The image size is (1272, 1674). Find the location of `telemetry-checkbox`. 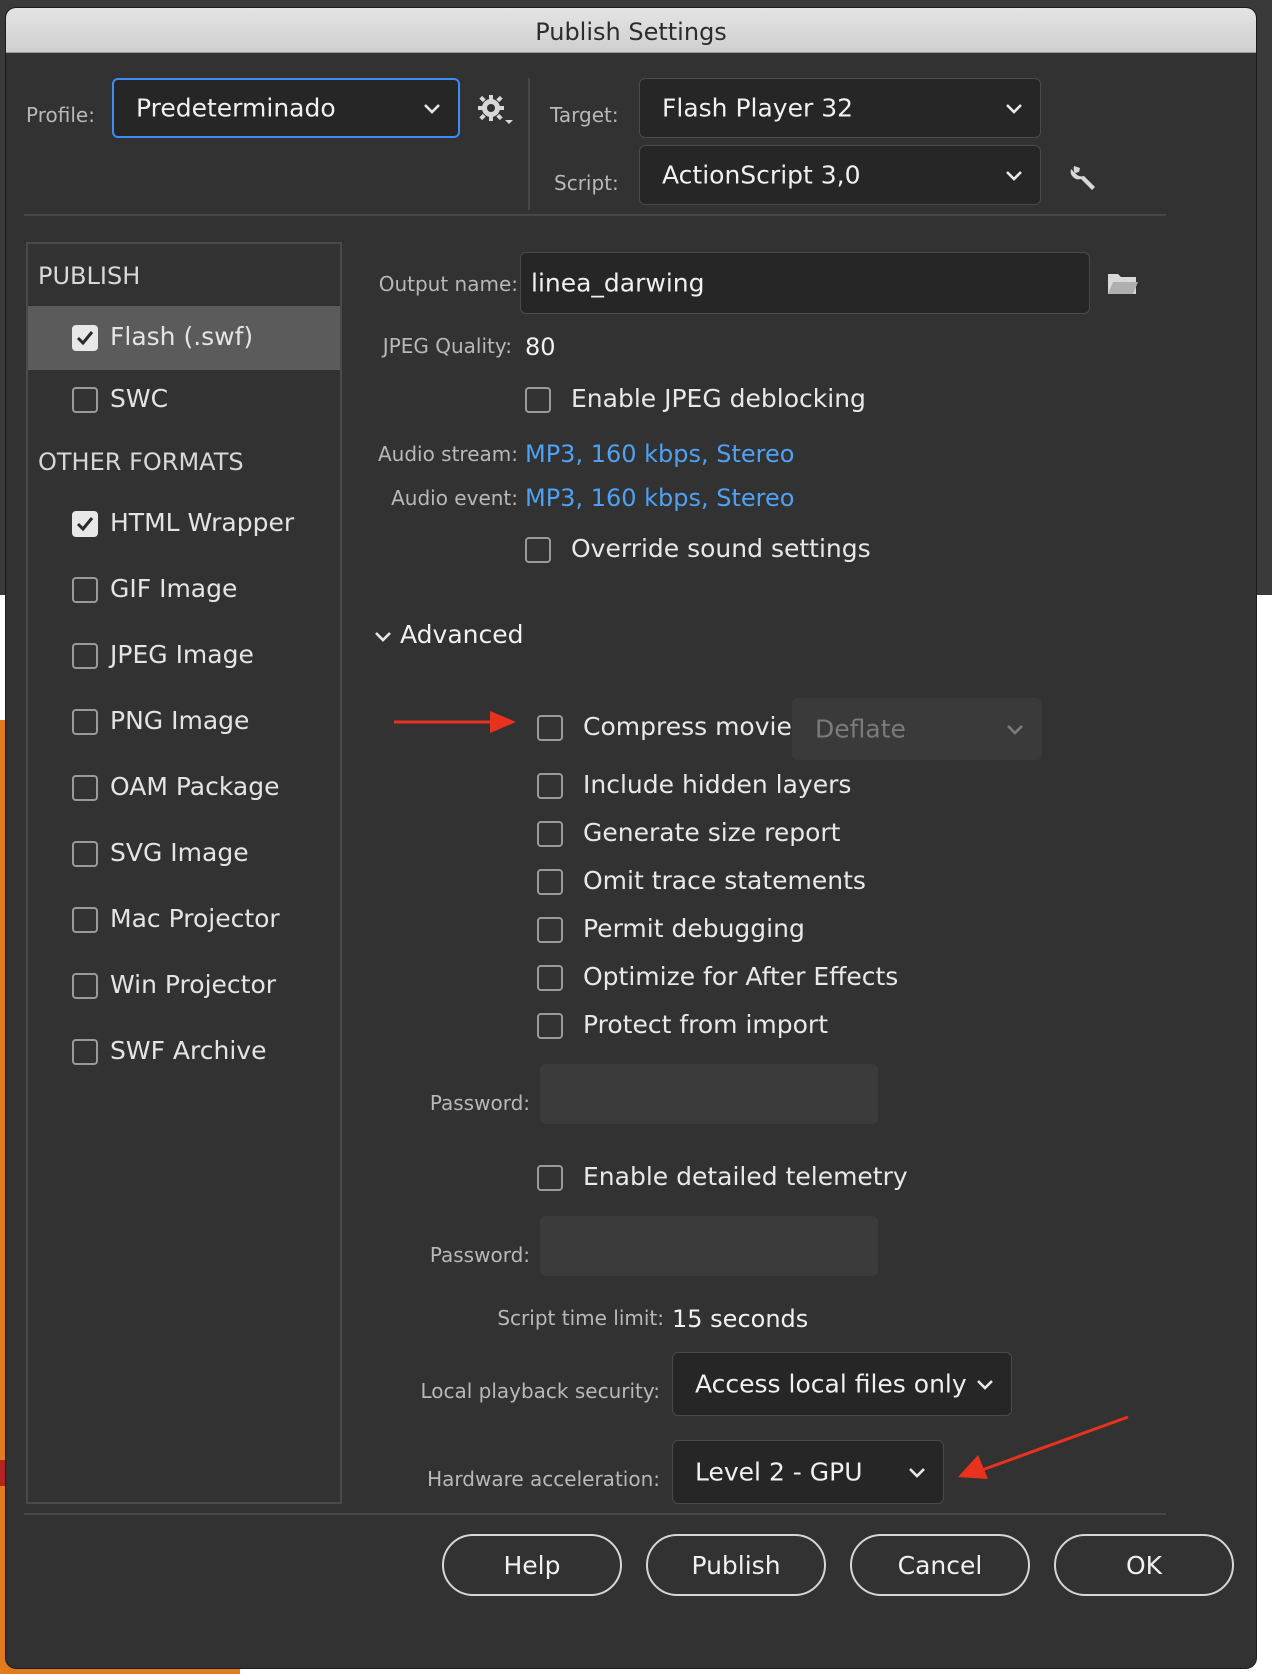

telemetry-checkbox is located at coordinates (550, 1178).